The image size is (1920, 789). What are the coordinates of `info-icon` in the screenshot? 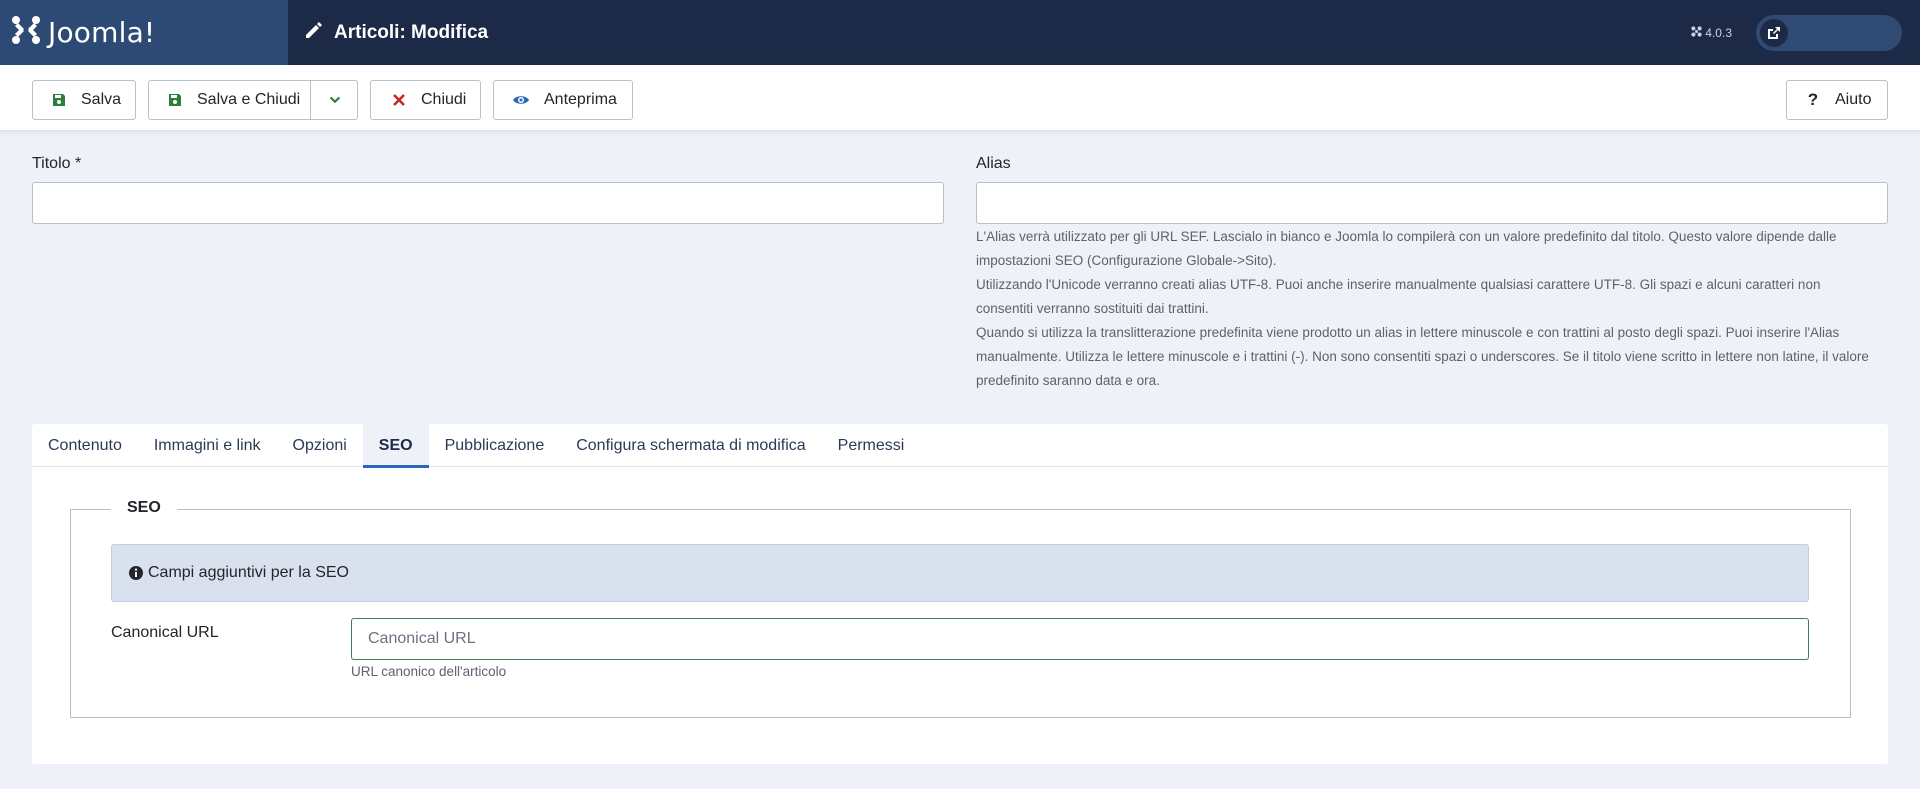 It's located at (138, 573).